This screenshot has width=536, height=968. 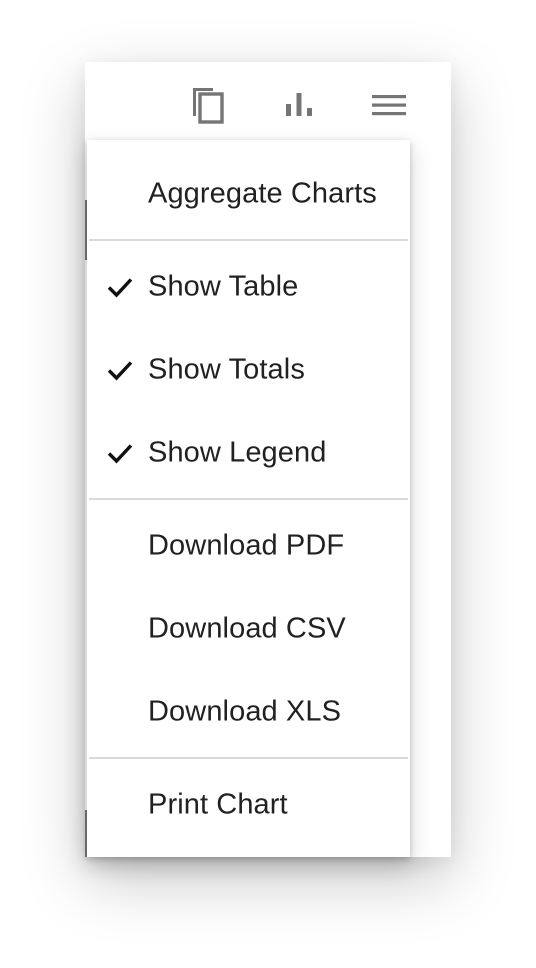 I want to click on copy-icon, so click(x=208, y=106).